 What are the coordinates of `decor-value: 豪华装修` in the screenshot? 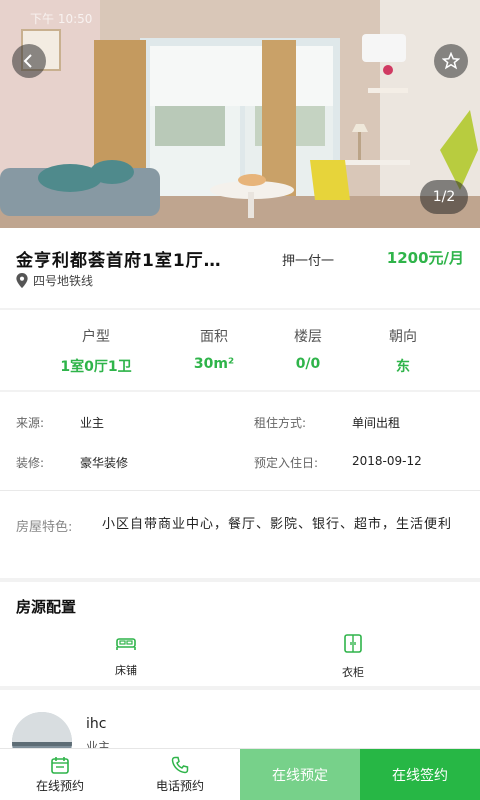 It's located at (104, 463).